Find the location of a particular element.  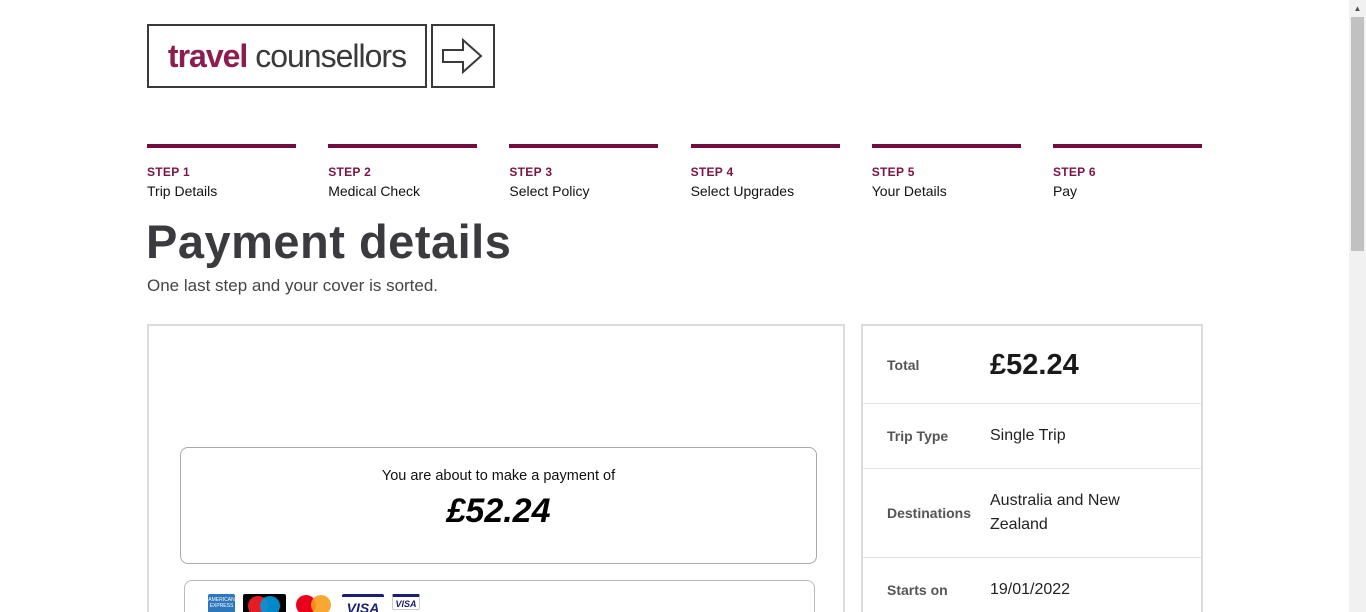

visa-electron-icon: VISA is located at coordinates (406, 602).